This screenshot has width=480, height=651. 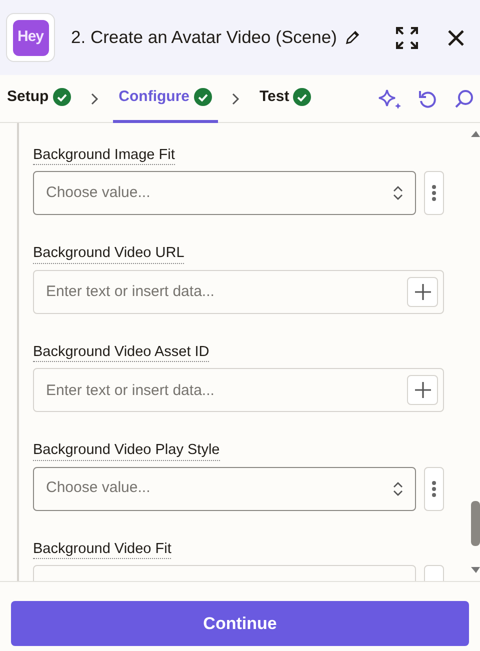 I want to click on pencil-icon, so click(x=352, y=37).